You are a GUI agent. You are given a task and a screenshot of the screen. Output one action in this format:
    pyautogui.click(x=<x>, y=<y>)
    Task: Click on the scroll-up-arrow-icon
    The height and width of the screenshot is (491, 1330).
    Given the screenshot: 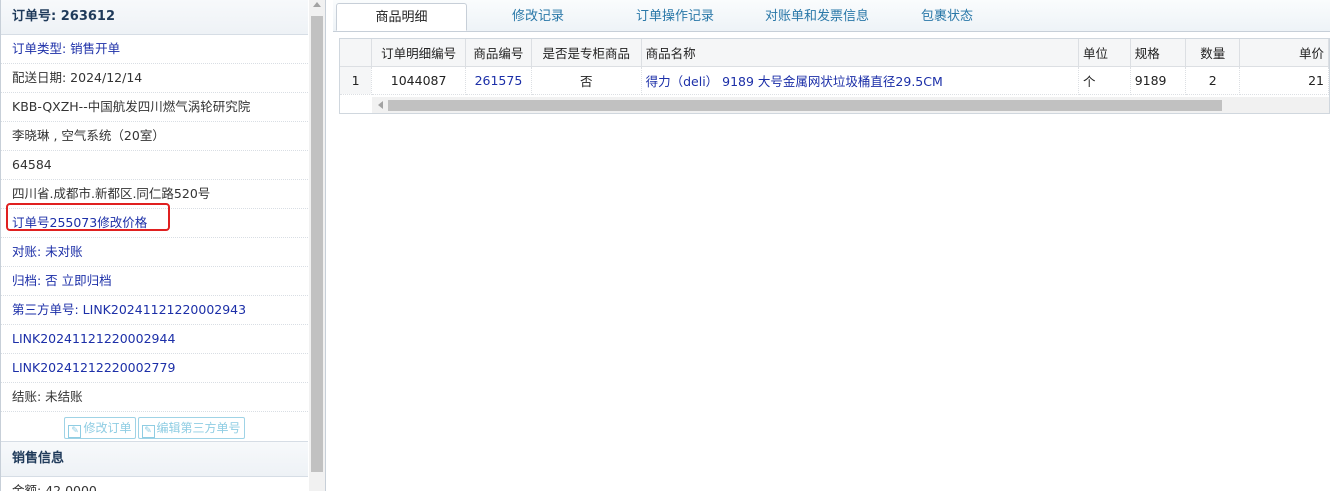 What is the action you would take?
    pyautogui.click(x=317, y=4)
    